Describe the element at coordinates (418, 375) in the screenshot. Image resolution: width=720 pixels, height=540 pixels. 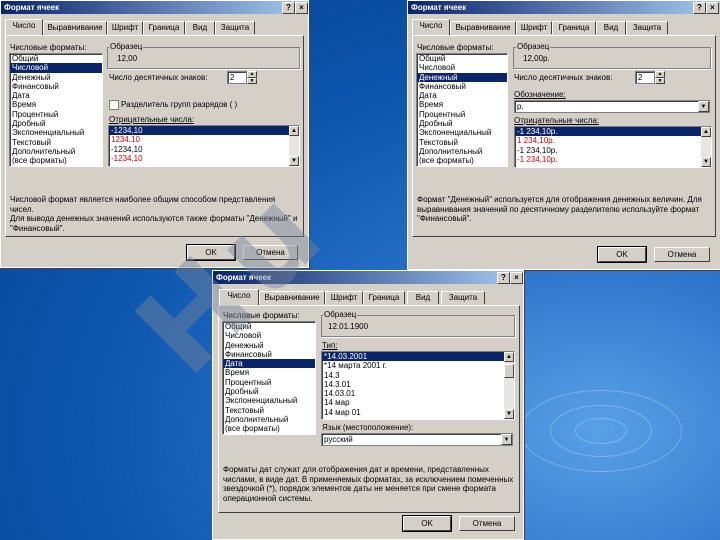
I see `list-item: 14.3` at that location.